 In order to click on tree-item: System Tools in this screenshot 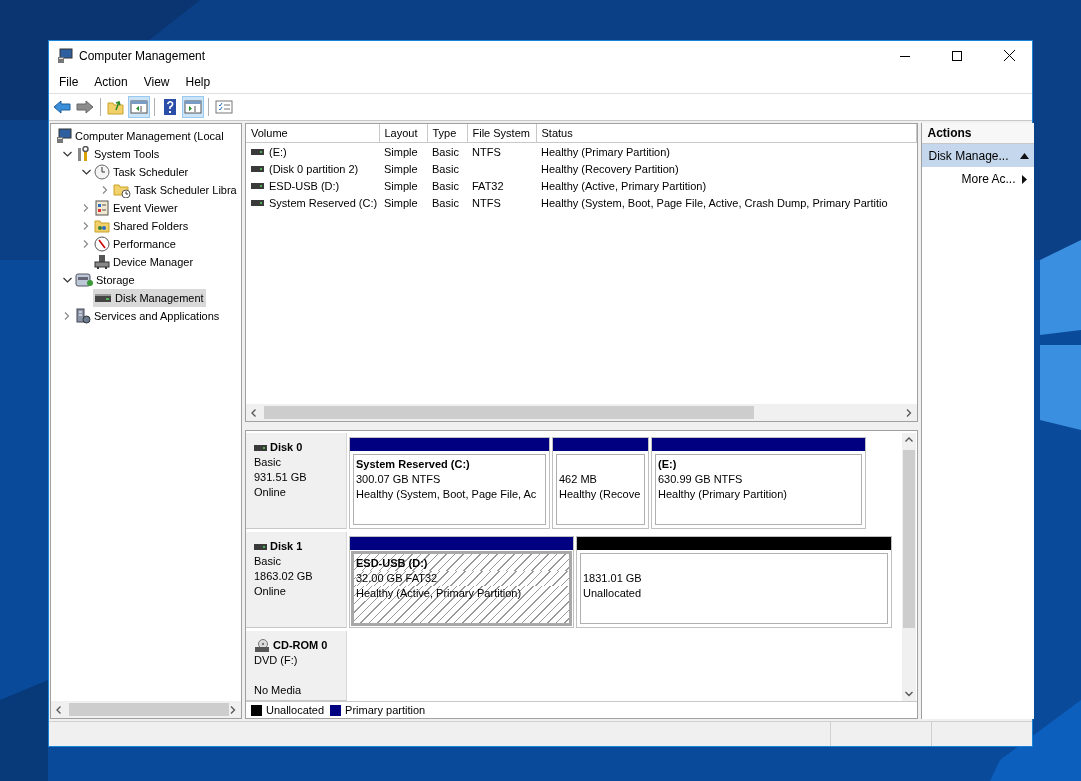, I will do `click(118, 154)`.